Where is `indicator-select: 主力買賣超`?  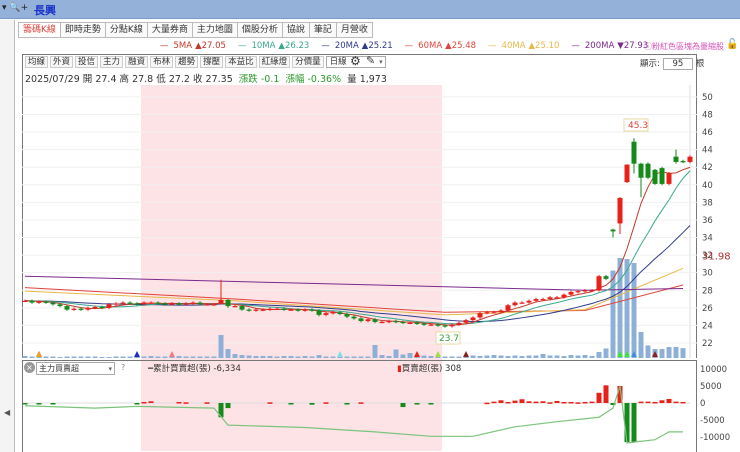 indicator-select: 主力買賣超 is located at coordinates (75, 368).